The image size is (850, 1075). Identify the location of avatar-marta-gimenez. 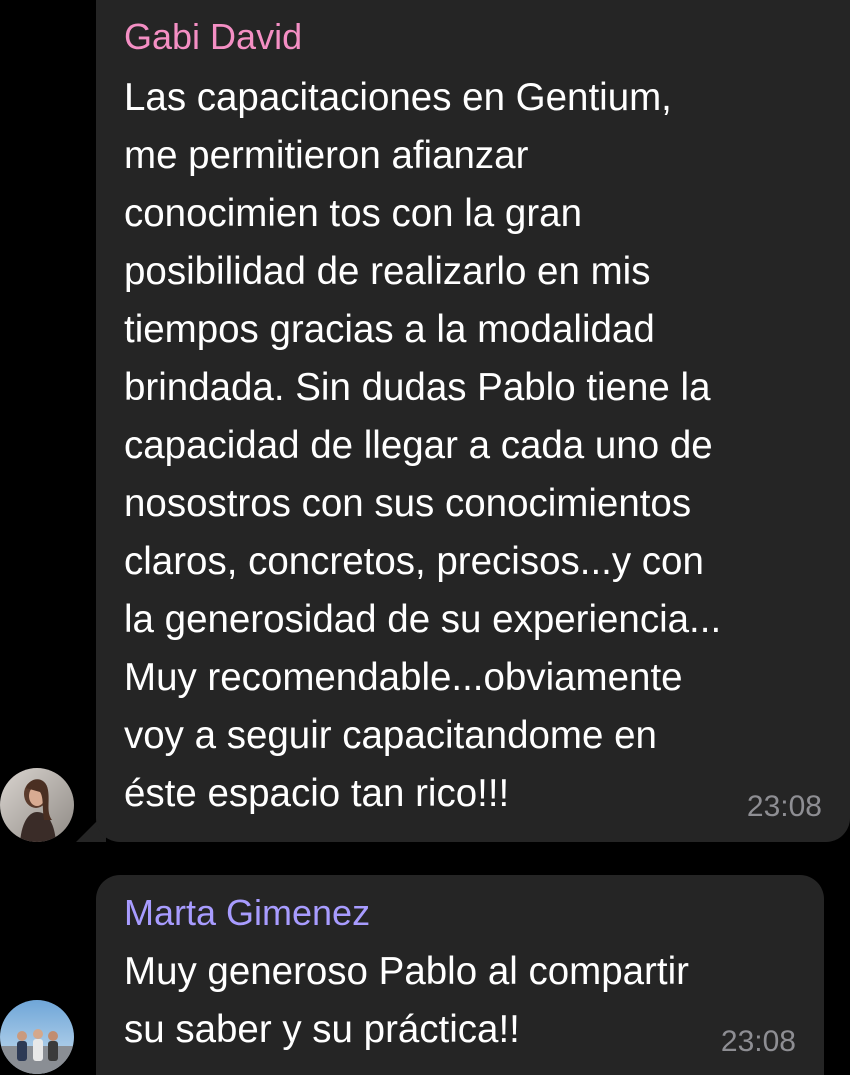
(37, 1037).